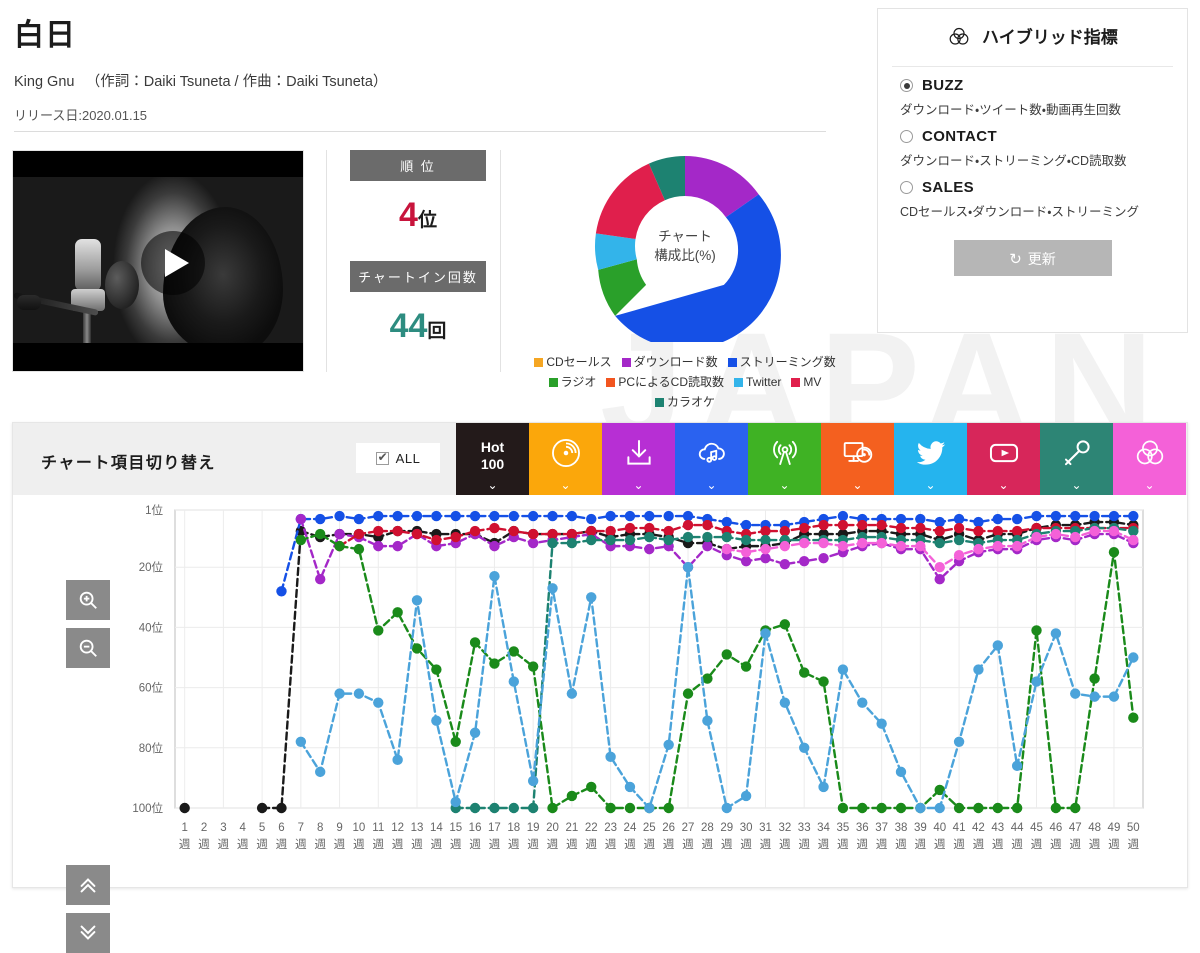  Describe the element at coordinates (906, 85) in the screenshot. I see `radio-button-buzz` at that location.